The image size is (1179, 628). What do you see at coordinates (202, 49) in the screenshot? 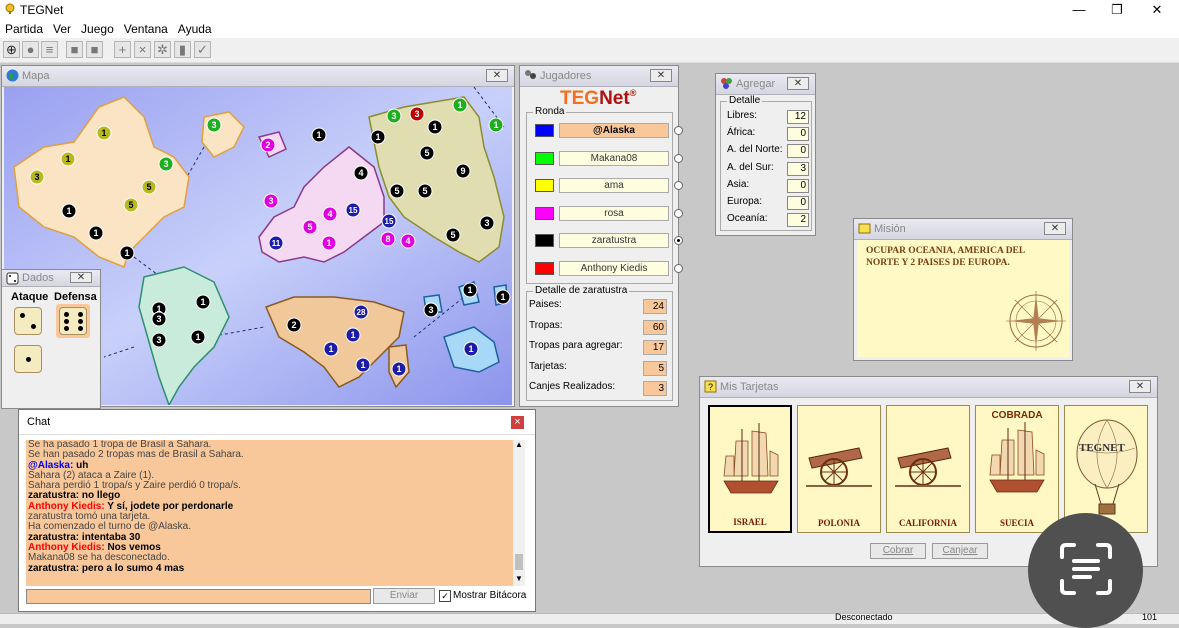
I see `check-icon: ✓` at bounding box center [202, 49].